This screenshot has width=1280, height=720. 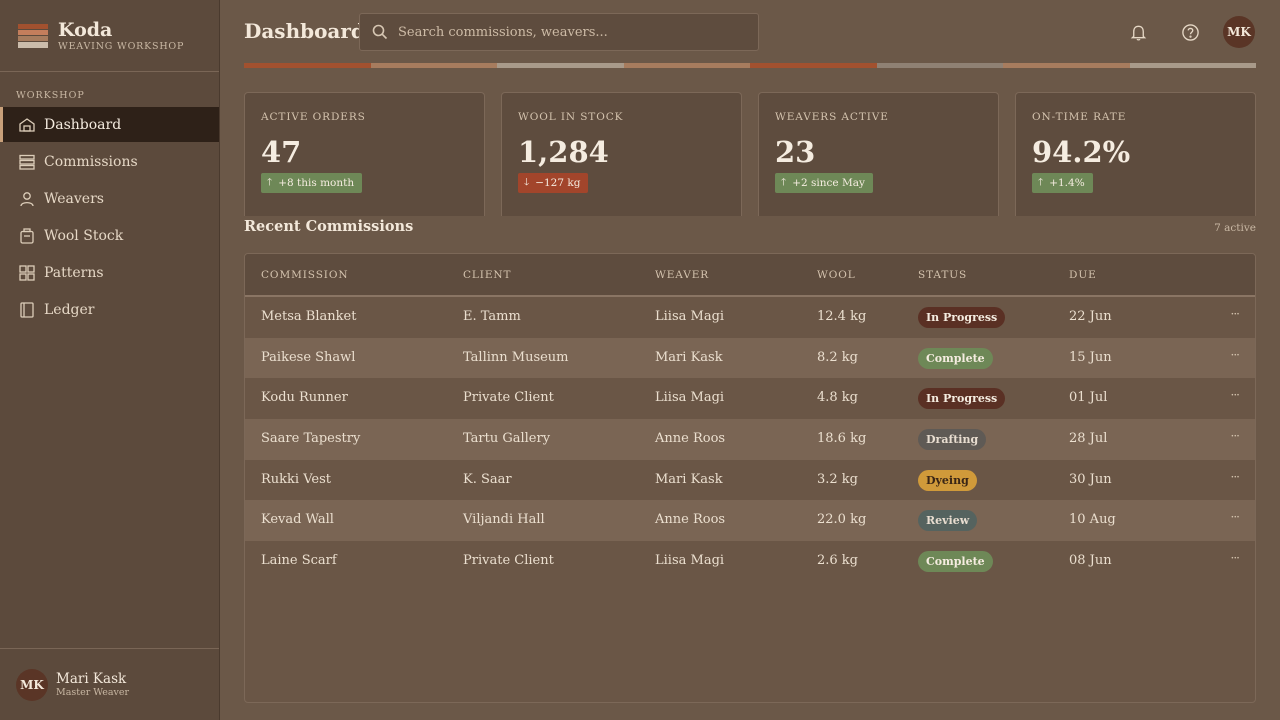 What do you see at coordinates (364, 154) in the screenshot?
I see `stat-card-active-orders: Active Orders 47 🡑 +8 this month` at bounding box center [364, 154].